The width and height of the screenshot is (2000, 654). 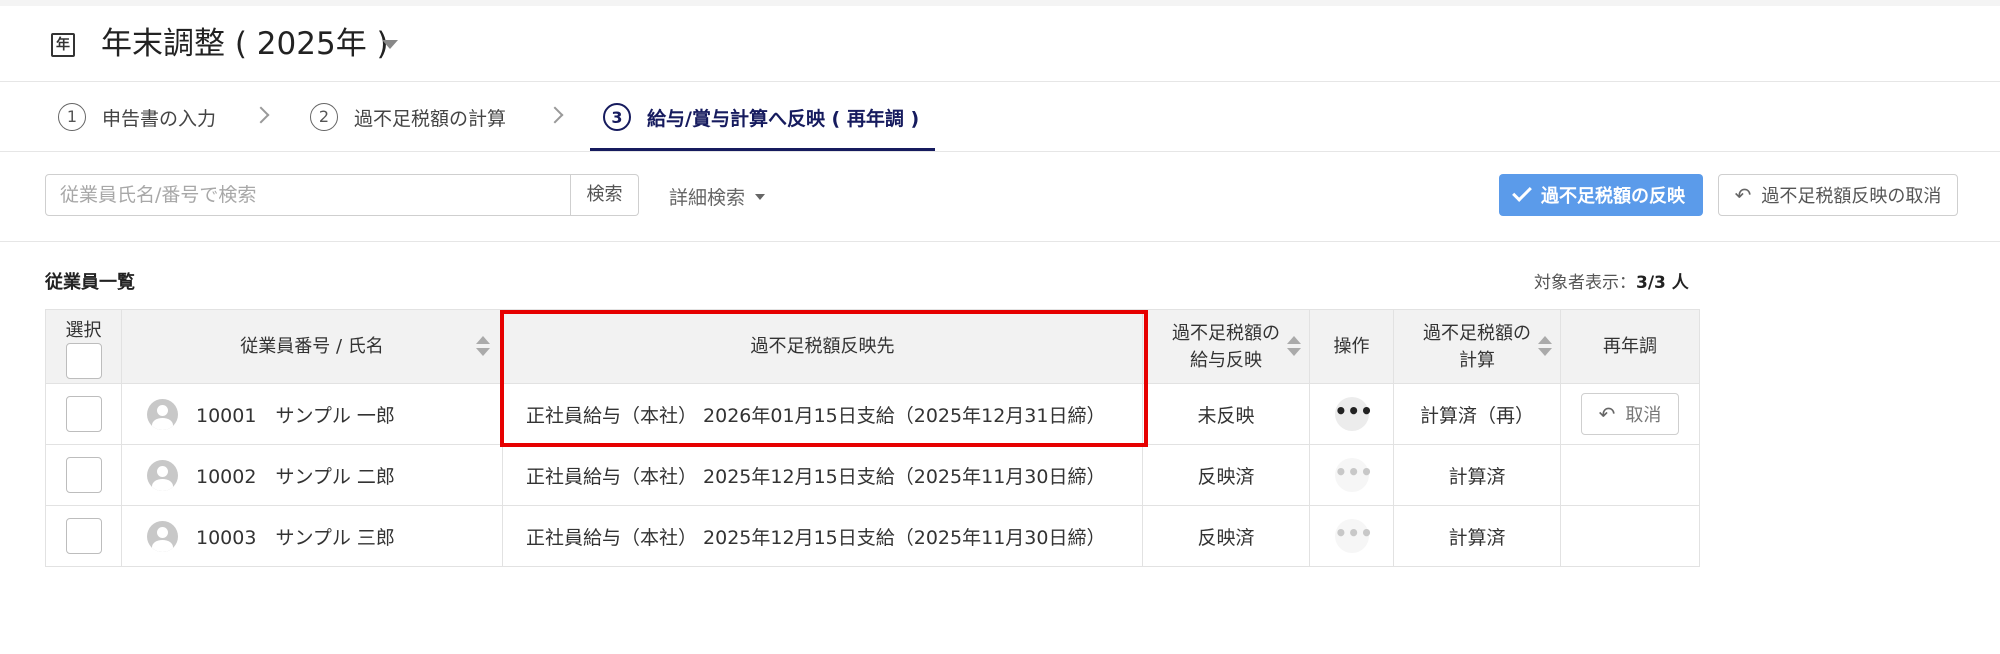 I want to click on column-header-action: 操作, so click(x=1351, y=346).